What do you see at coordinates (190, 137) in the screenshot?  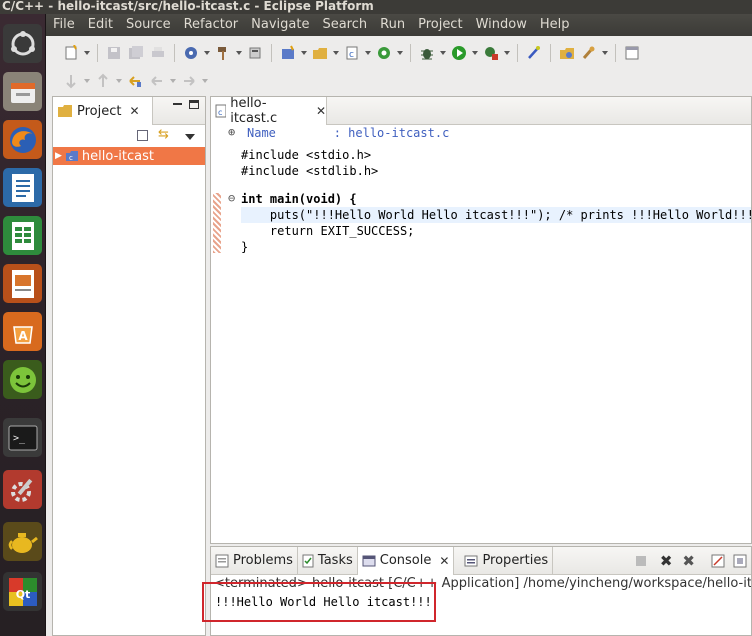 I see `view-menu-icon` at bounding box center [190, 137].